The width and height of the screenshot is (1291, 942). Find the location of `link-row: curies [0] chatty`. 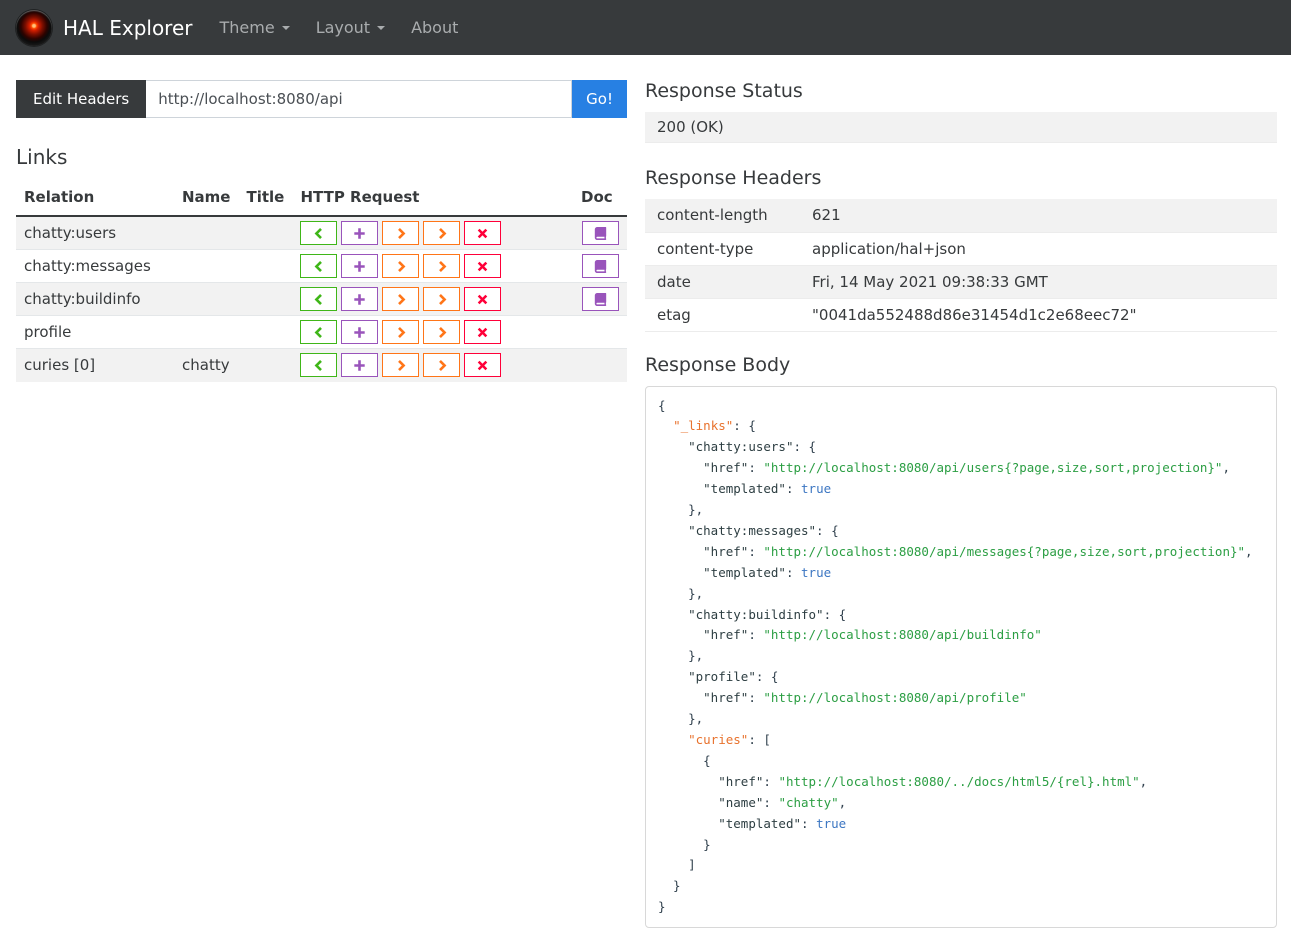

link-row: curies [0] chatty is located at coordinates (321, 365).